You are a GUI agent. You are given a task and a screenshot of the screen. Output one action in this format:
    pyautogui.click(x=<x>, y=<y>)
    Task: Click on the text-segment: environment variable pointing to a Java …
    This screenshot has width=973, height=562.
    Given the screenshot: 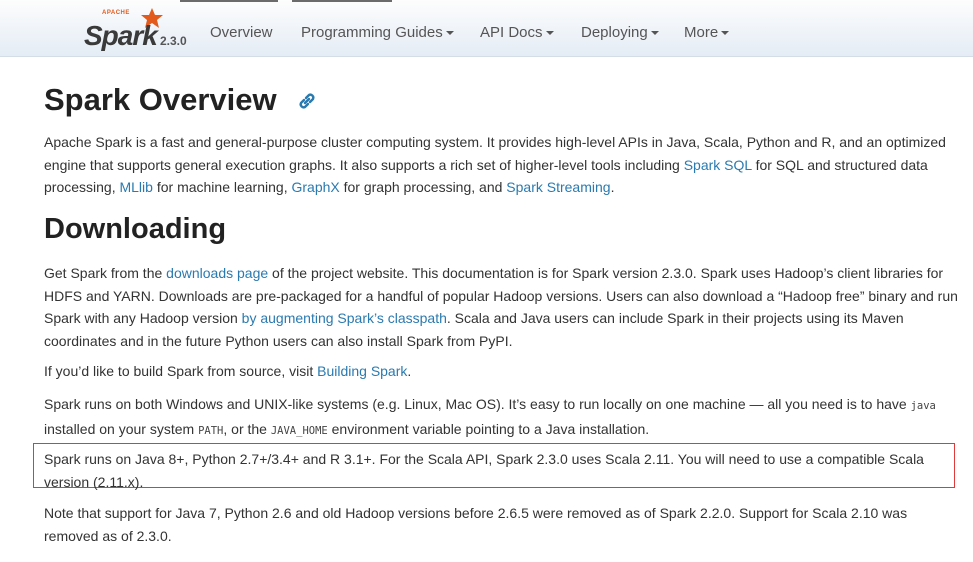 What is the action you would take?
    pyautogui.click(x=488, y=428)
    